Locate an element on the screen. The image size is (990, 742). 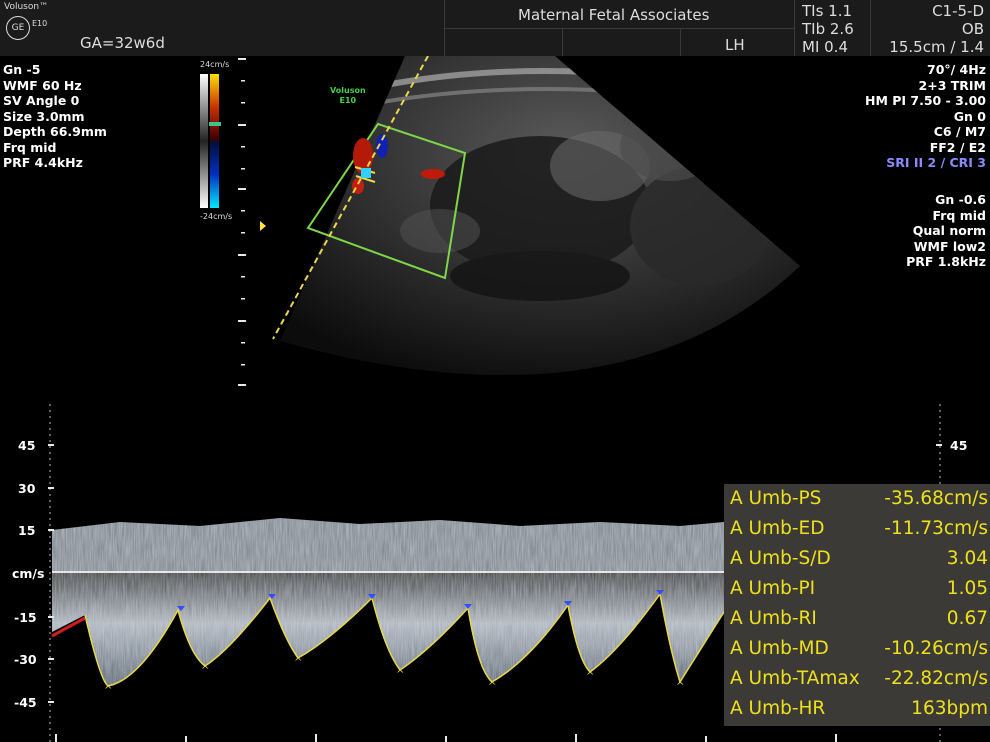
measurement-label: A Umb-TAmax is located at coordinates (795, 678).